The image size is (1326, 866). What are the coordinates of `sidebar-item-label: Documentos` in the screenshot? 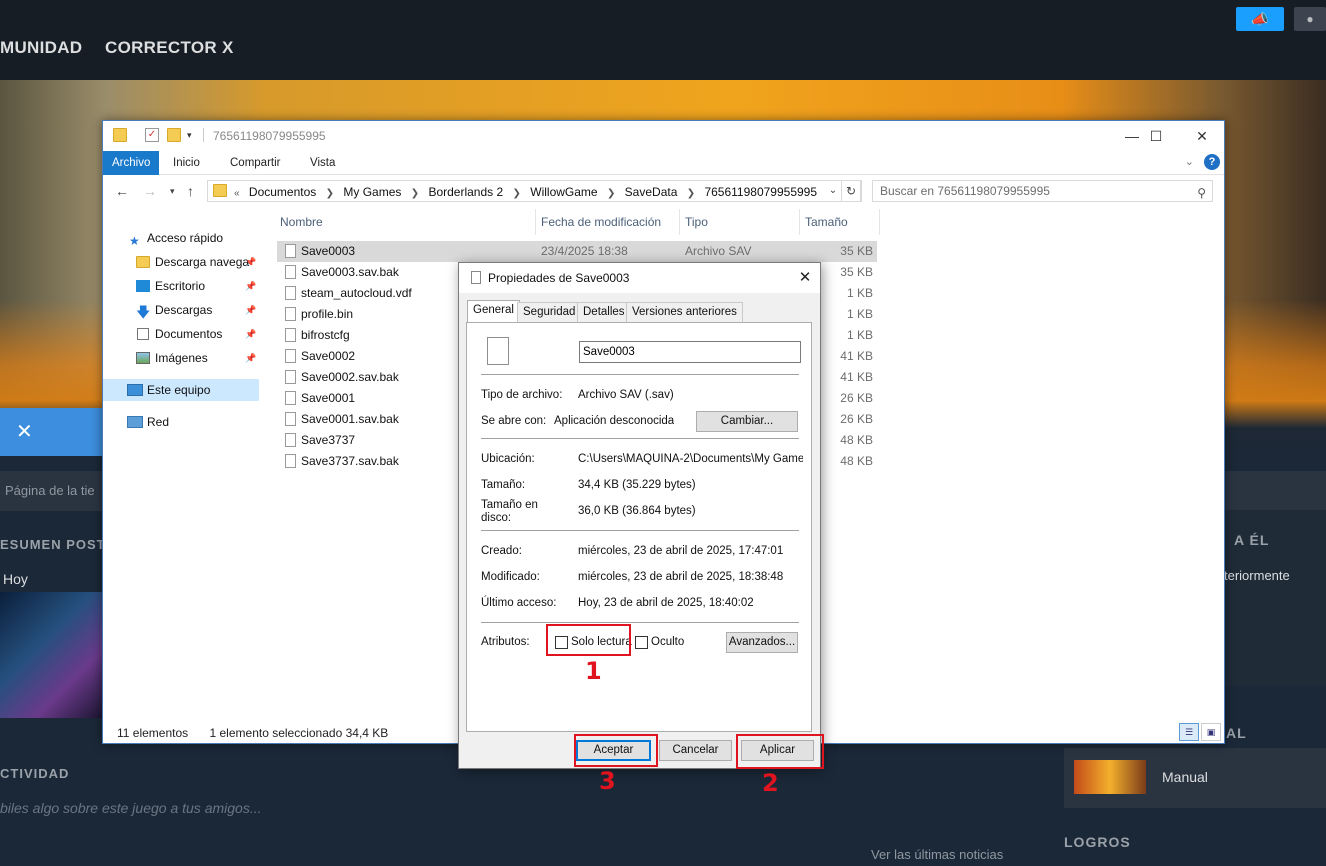 It's located at (189, 334).